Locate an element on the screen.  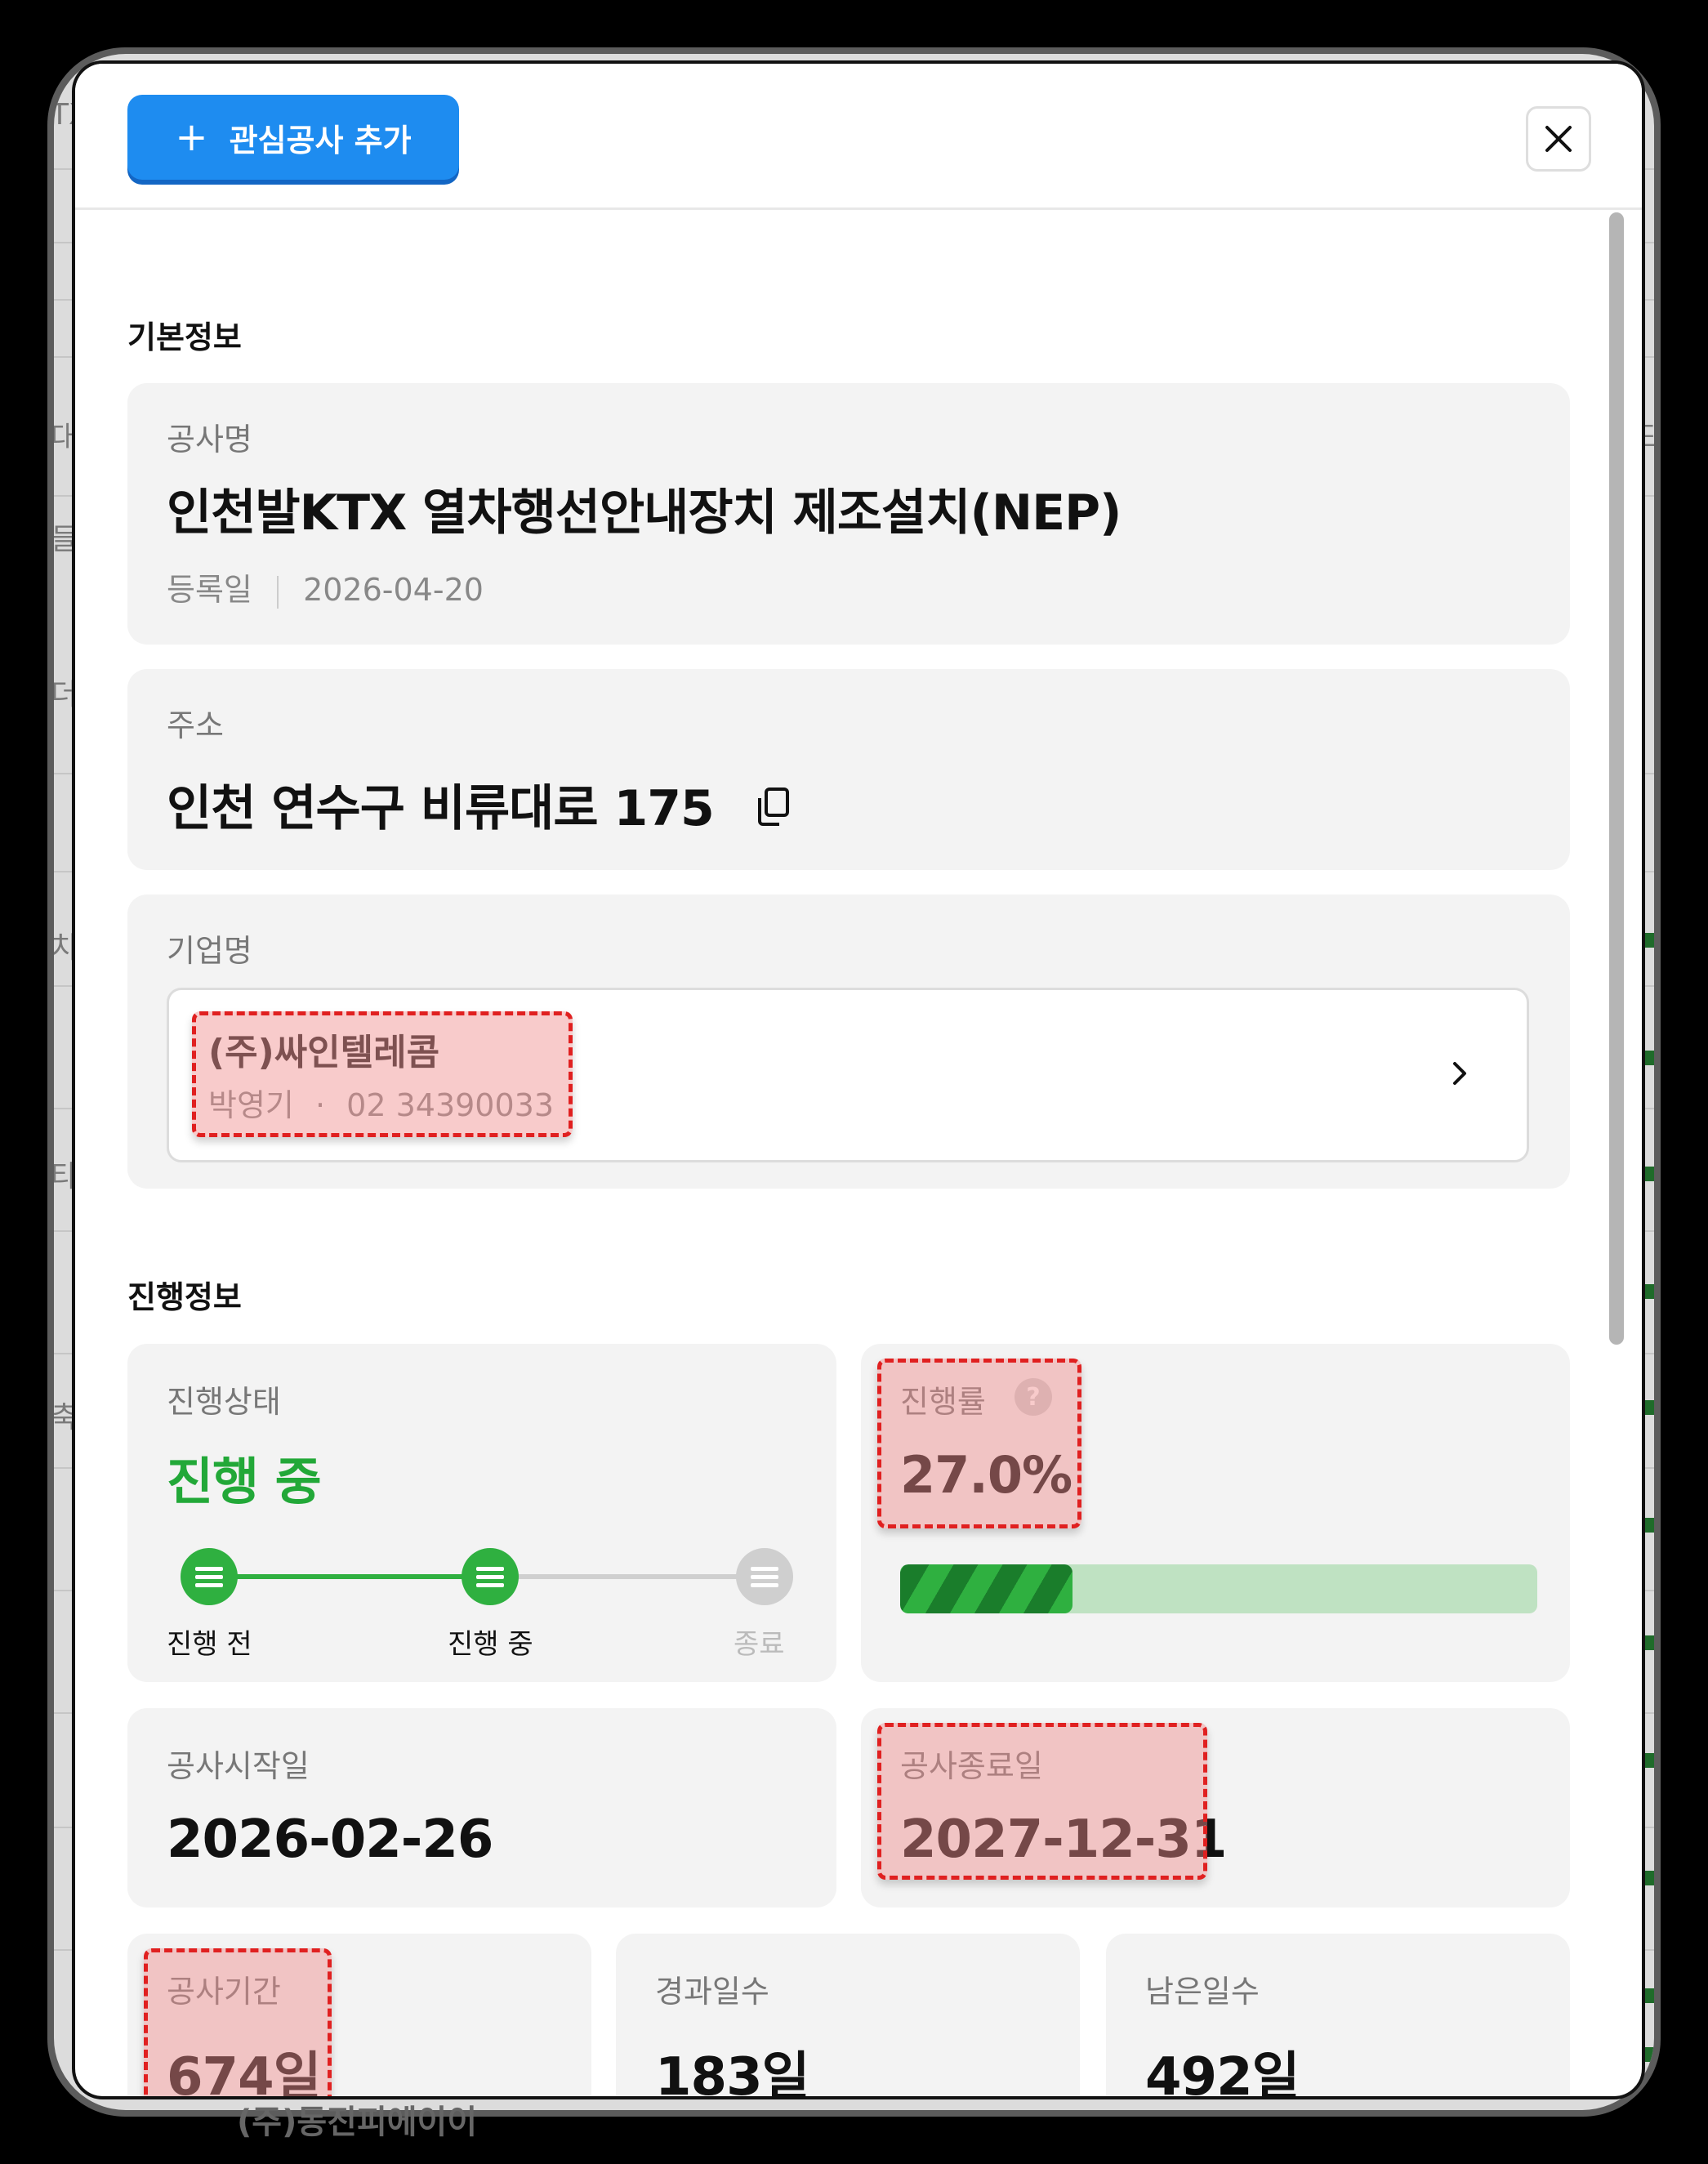
company-label: 기업명 is located at coordinates (209, 951).